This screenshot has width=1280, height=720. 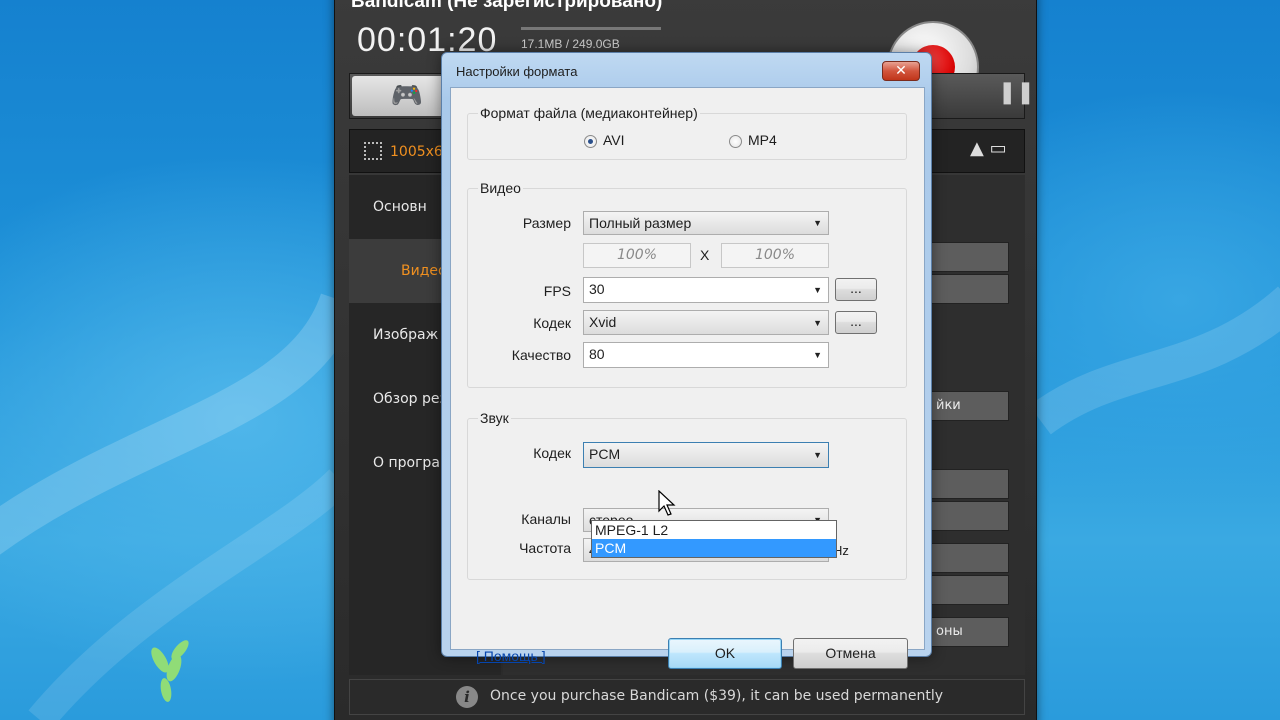 I want to click on group-title: Формат файла (медиаконтейнер), so click(x=589, y=113).